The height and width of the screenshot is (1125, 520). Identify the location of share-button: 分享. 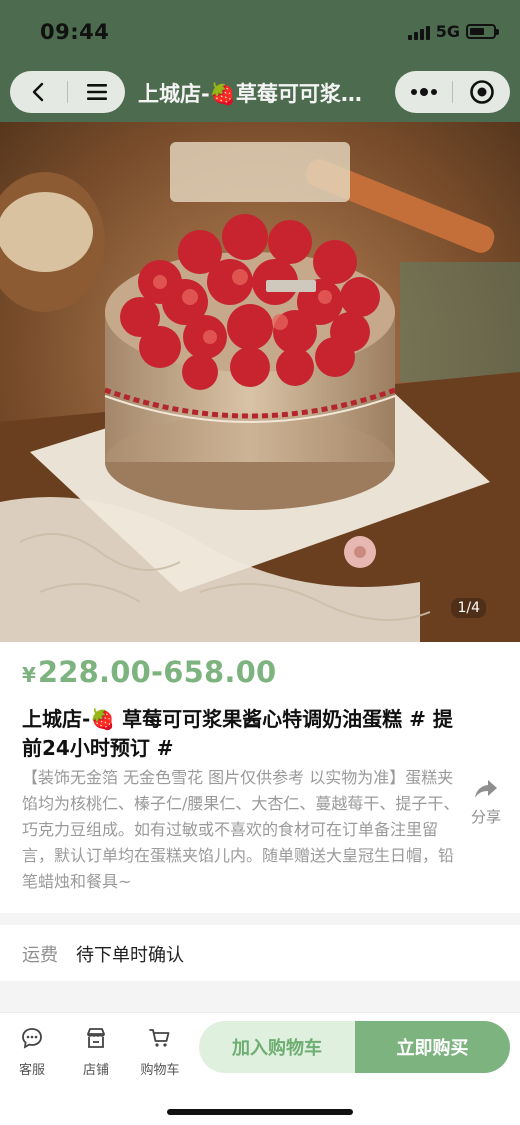
(486, 802).